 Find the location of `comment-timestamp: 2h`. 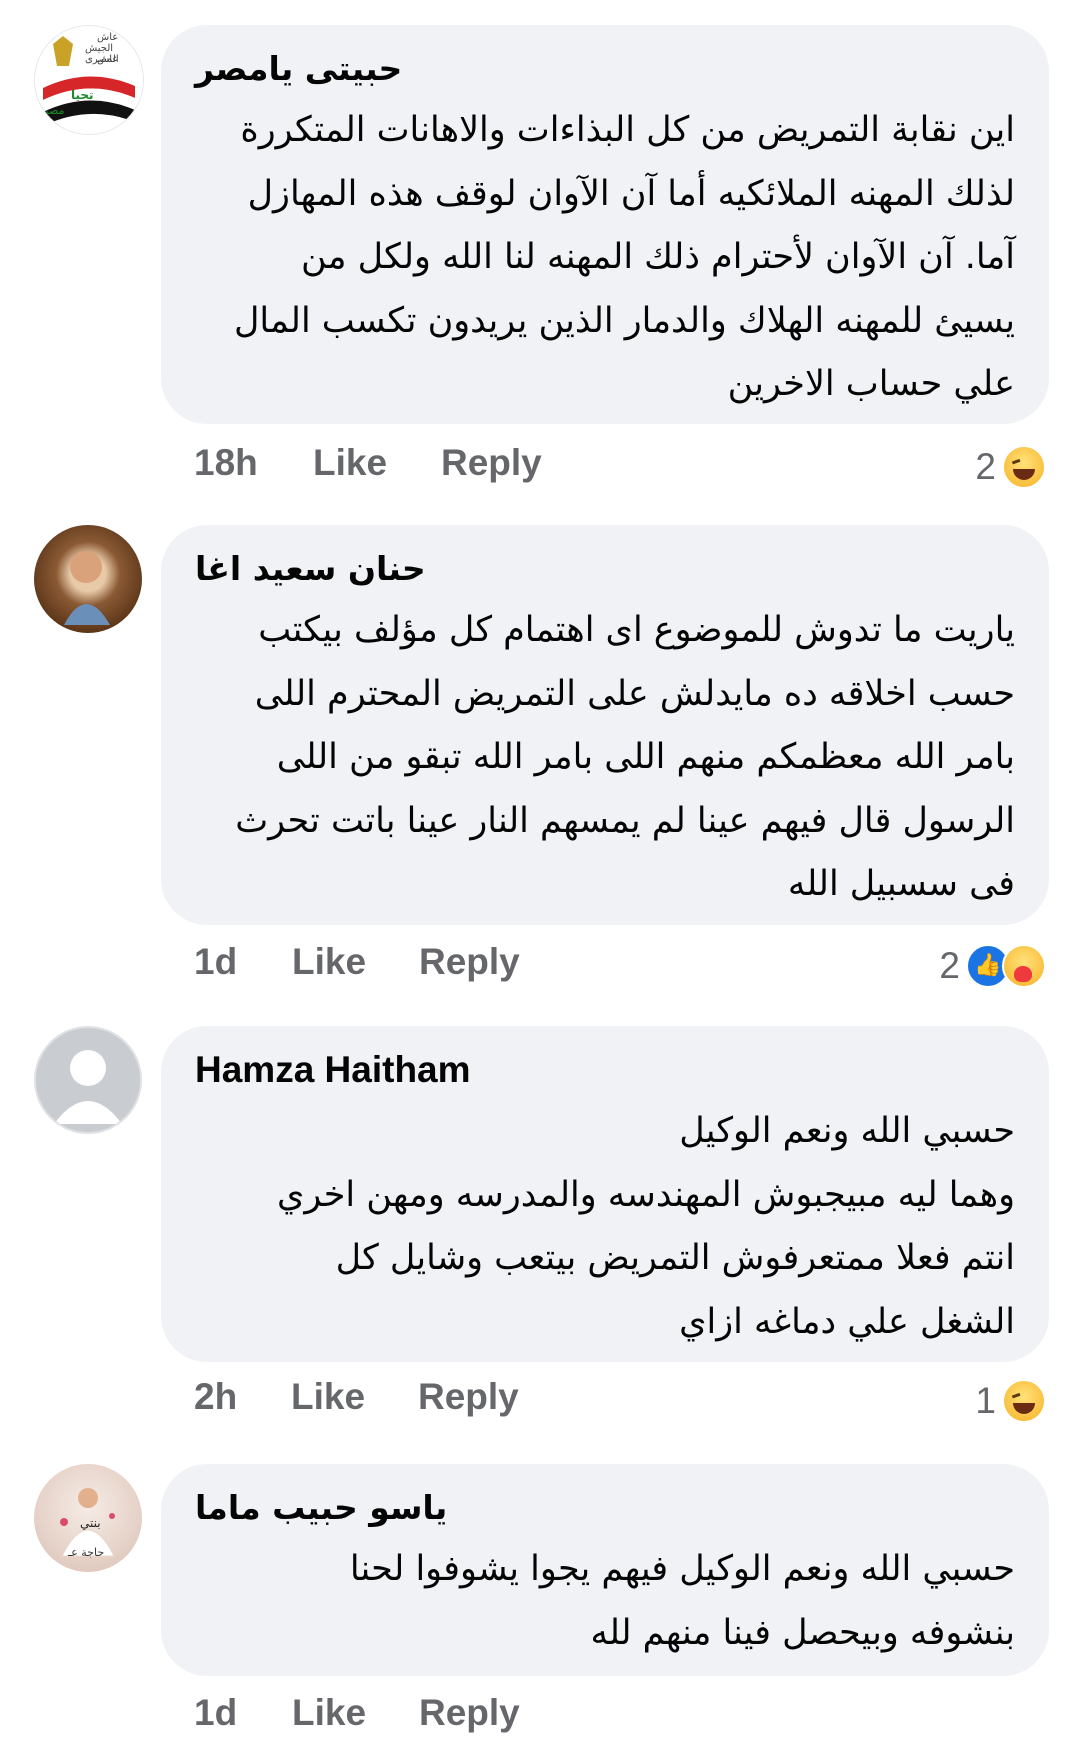

comment-timestamp: 2h is located at coordinates (215, 1397).